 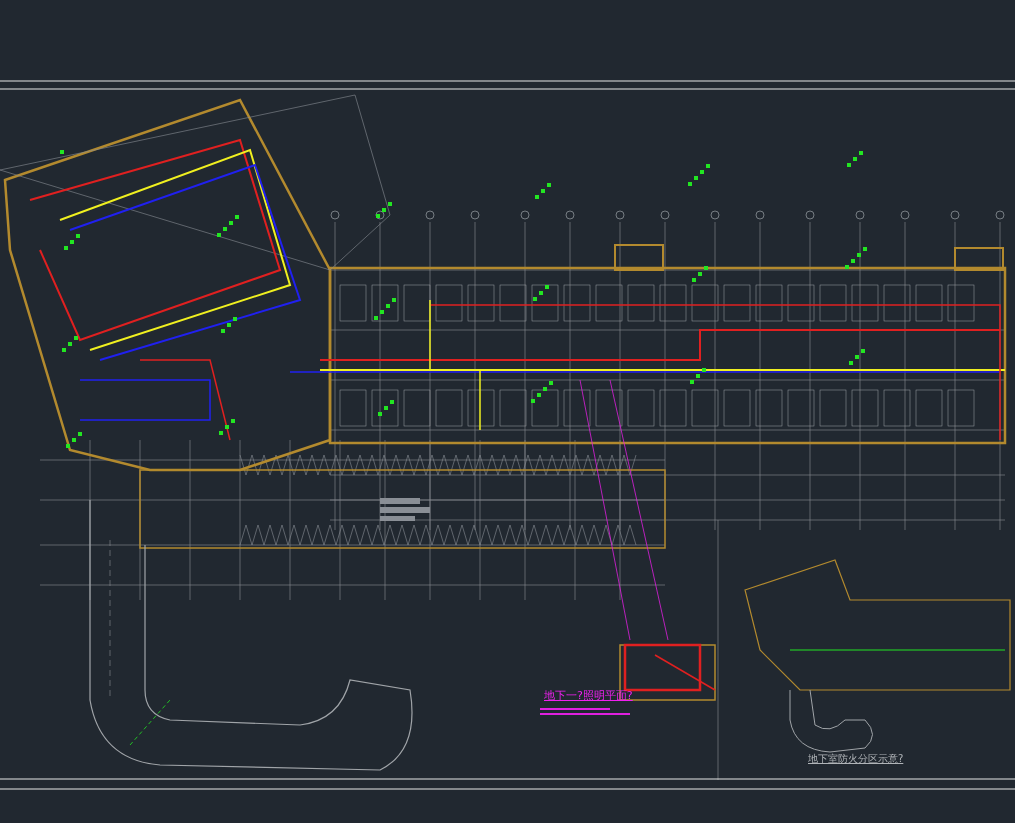 What do you see at coordinates (588, 695) in the screenshot?
I see `drawing-title: 地下一?照明平面?` at bounding box center [588, 695].